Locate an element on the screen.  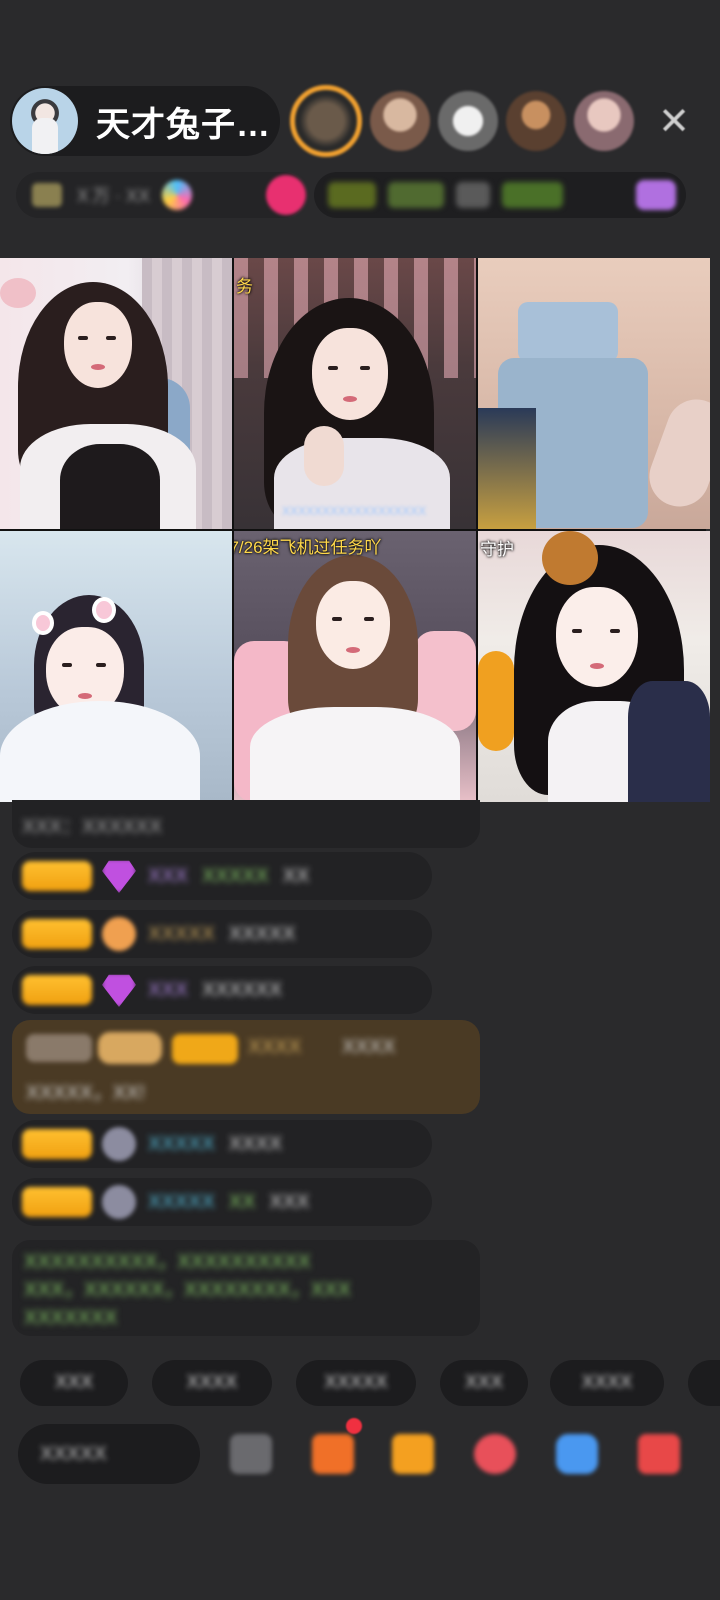
quick-reply-button: XXXXX is located at coordinates (356, 1383).